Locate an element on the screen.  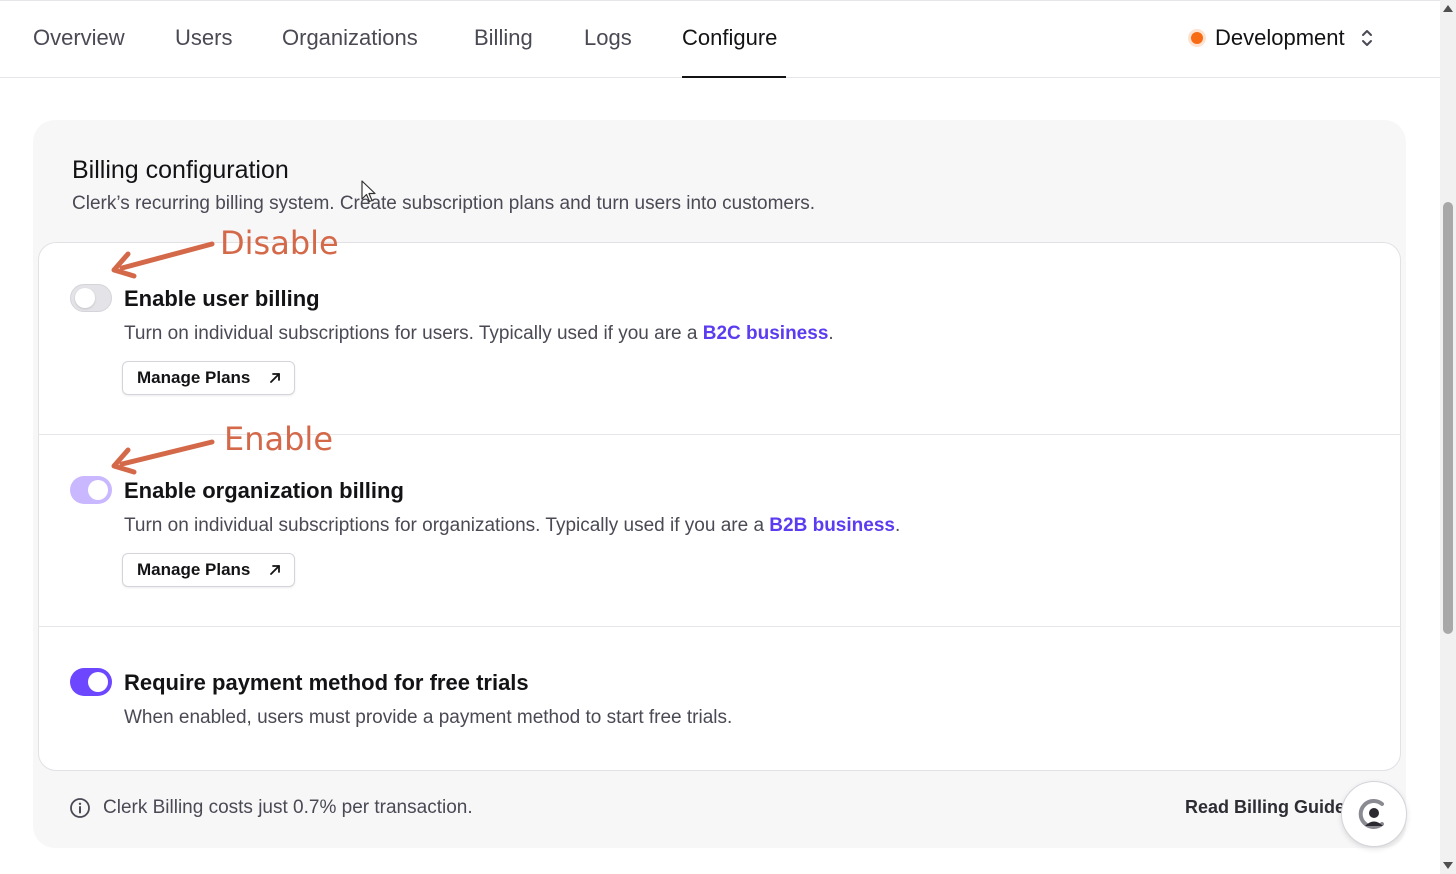
help-assistant-button is located at coordinates (1374, 814).